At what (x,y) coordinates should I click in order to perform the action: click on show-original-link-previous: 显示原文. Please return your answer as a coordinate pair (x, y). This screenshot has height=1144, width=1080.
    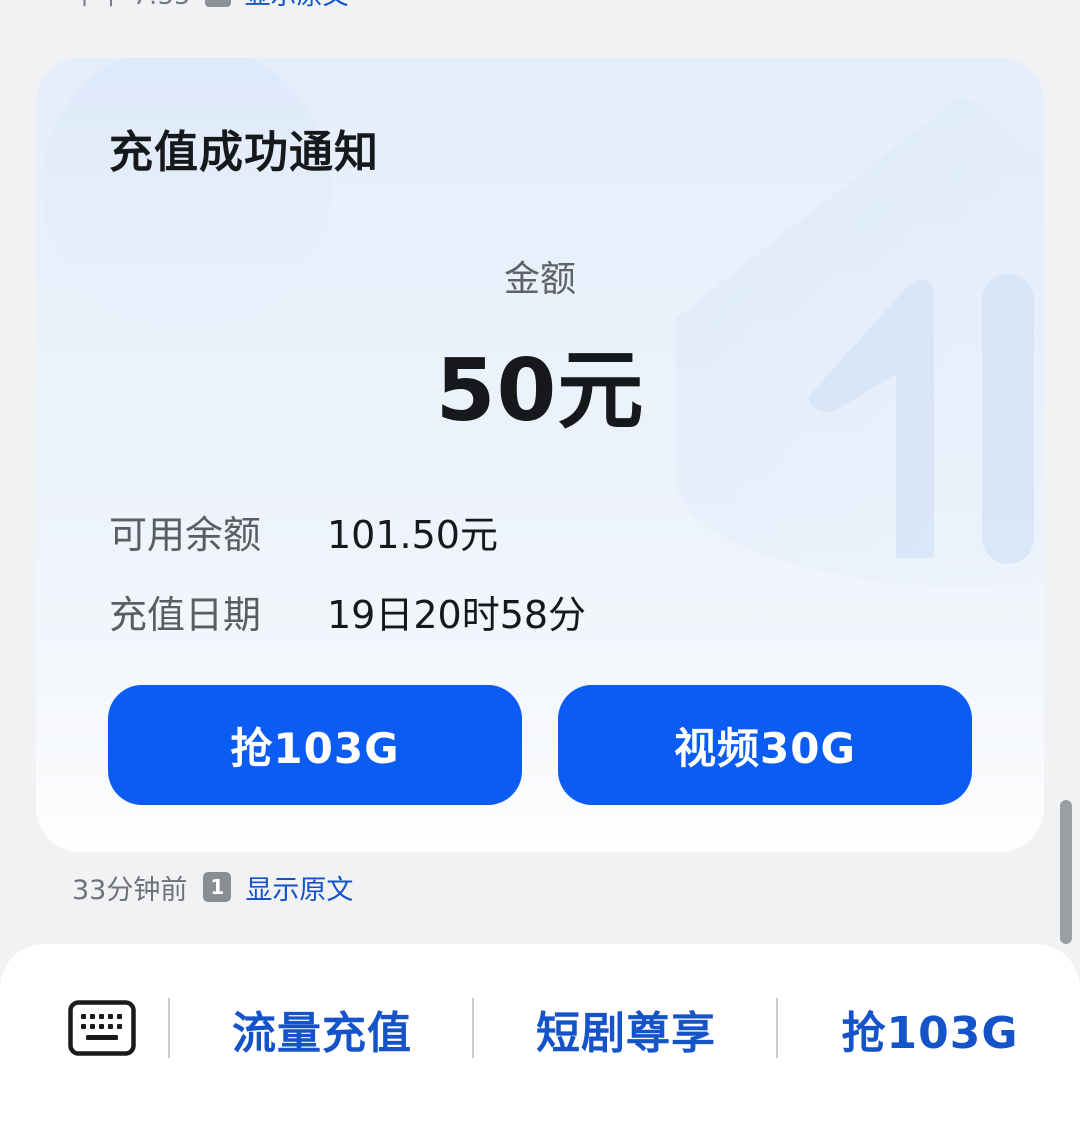
    Looking at the image, I should click on (297, 6).